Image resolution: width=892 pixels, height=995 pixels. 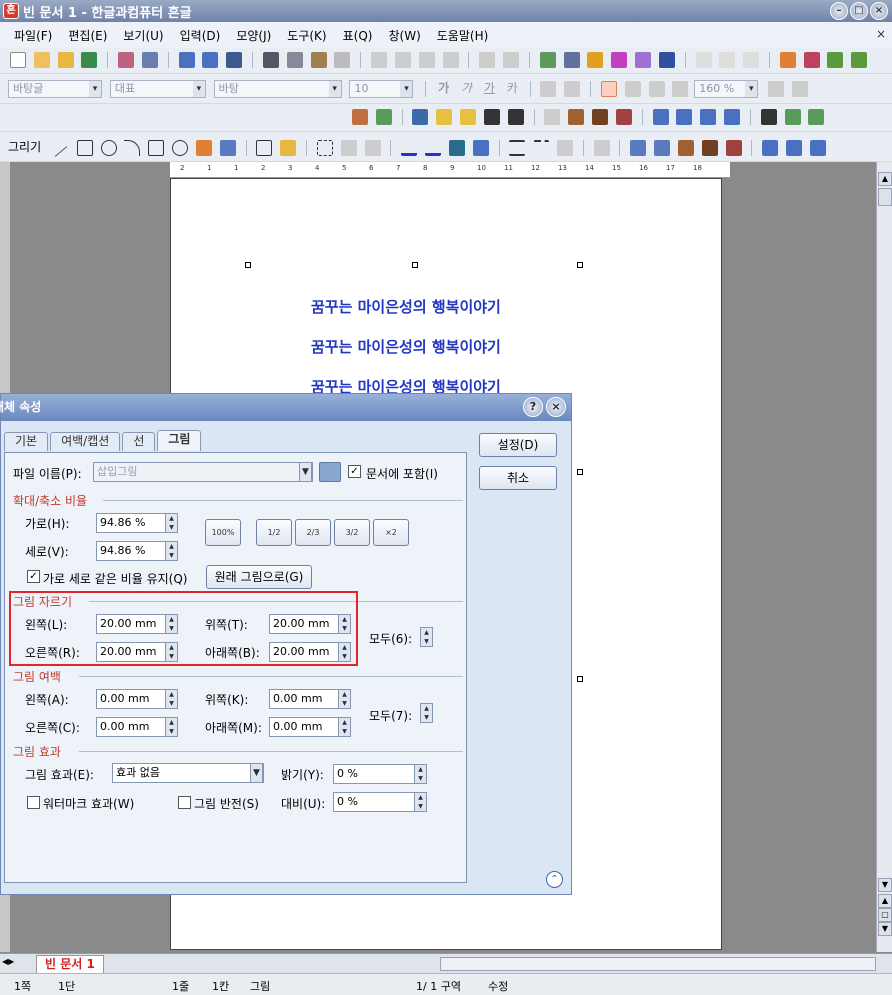 What do you see at coordinates (313, 532) in the screenshot?
I see `zoom-two-thirds-button: 2/3` at bounding box center [313, 532].